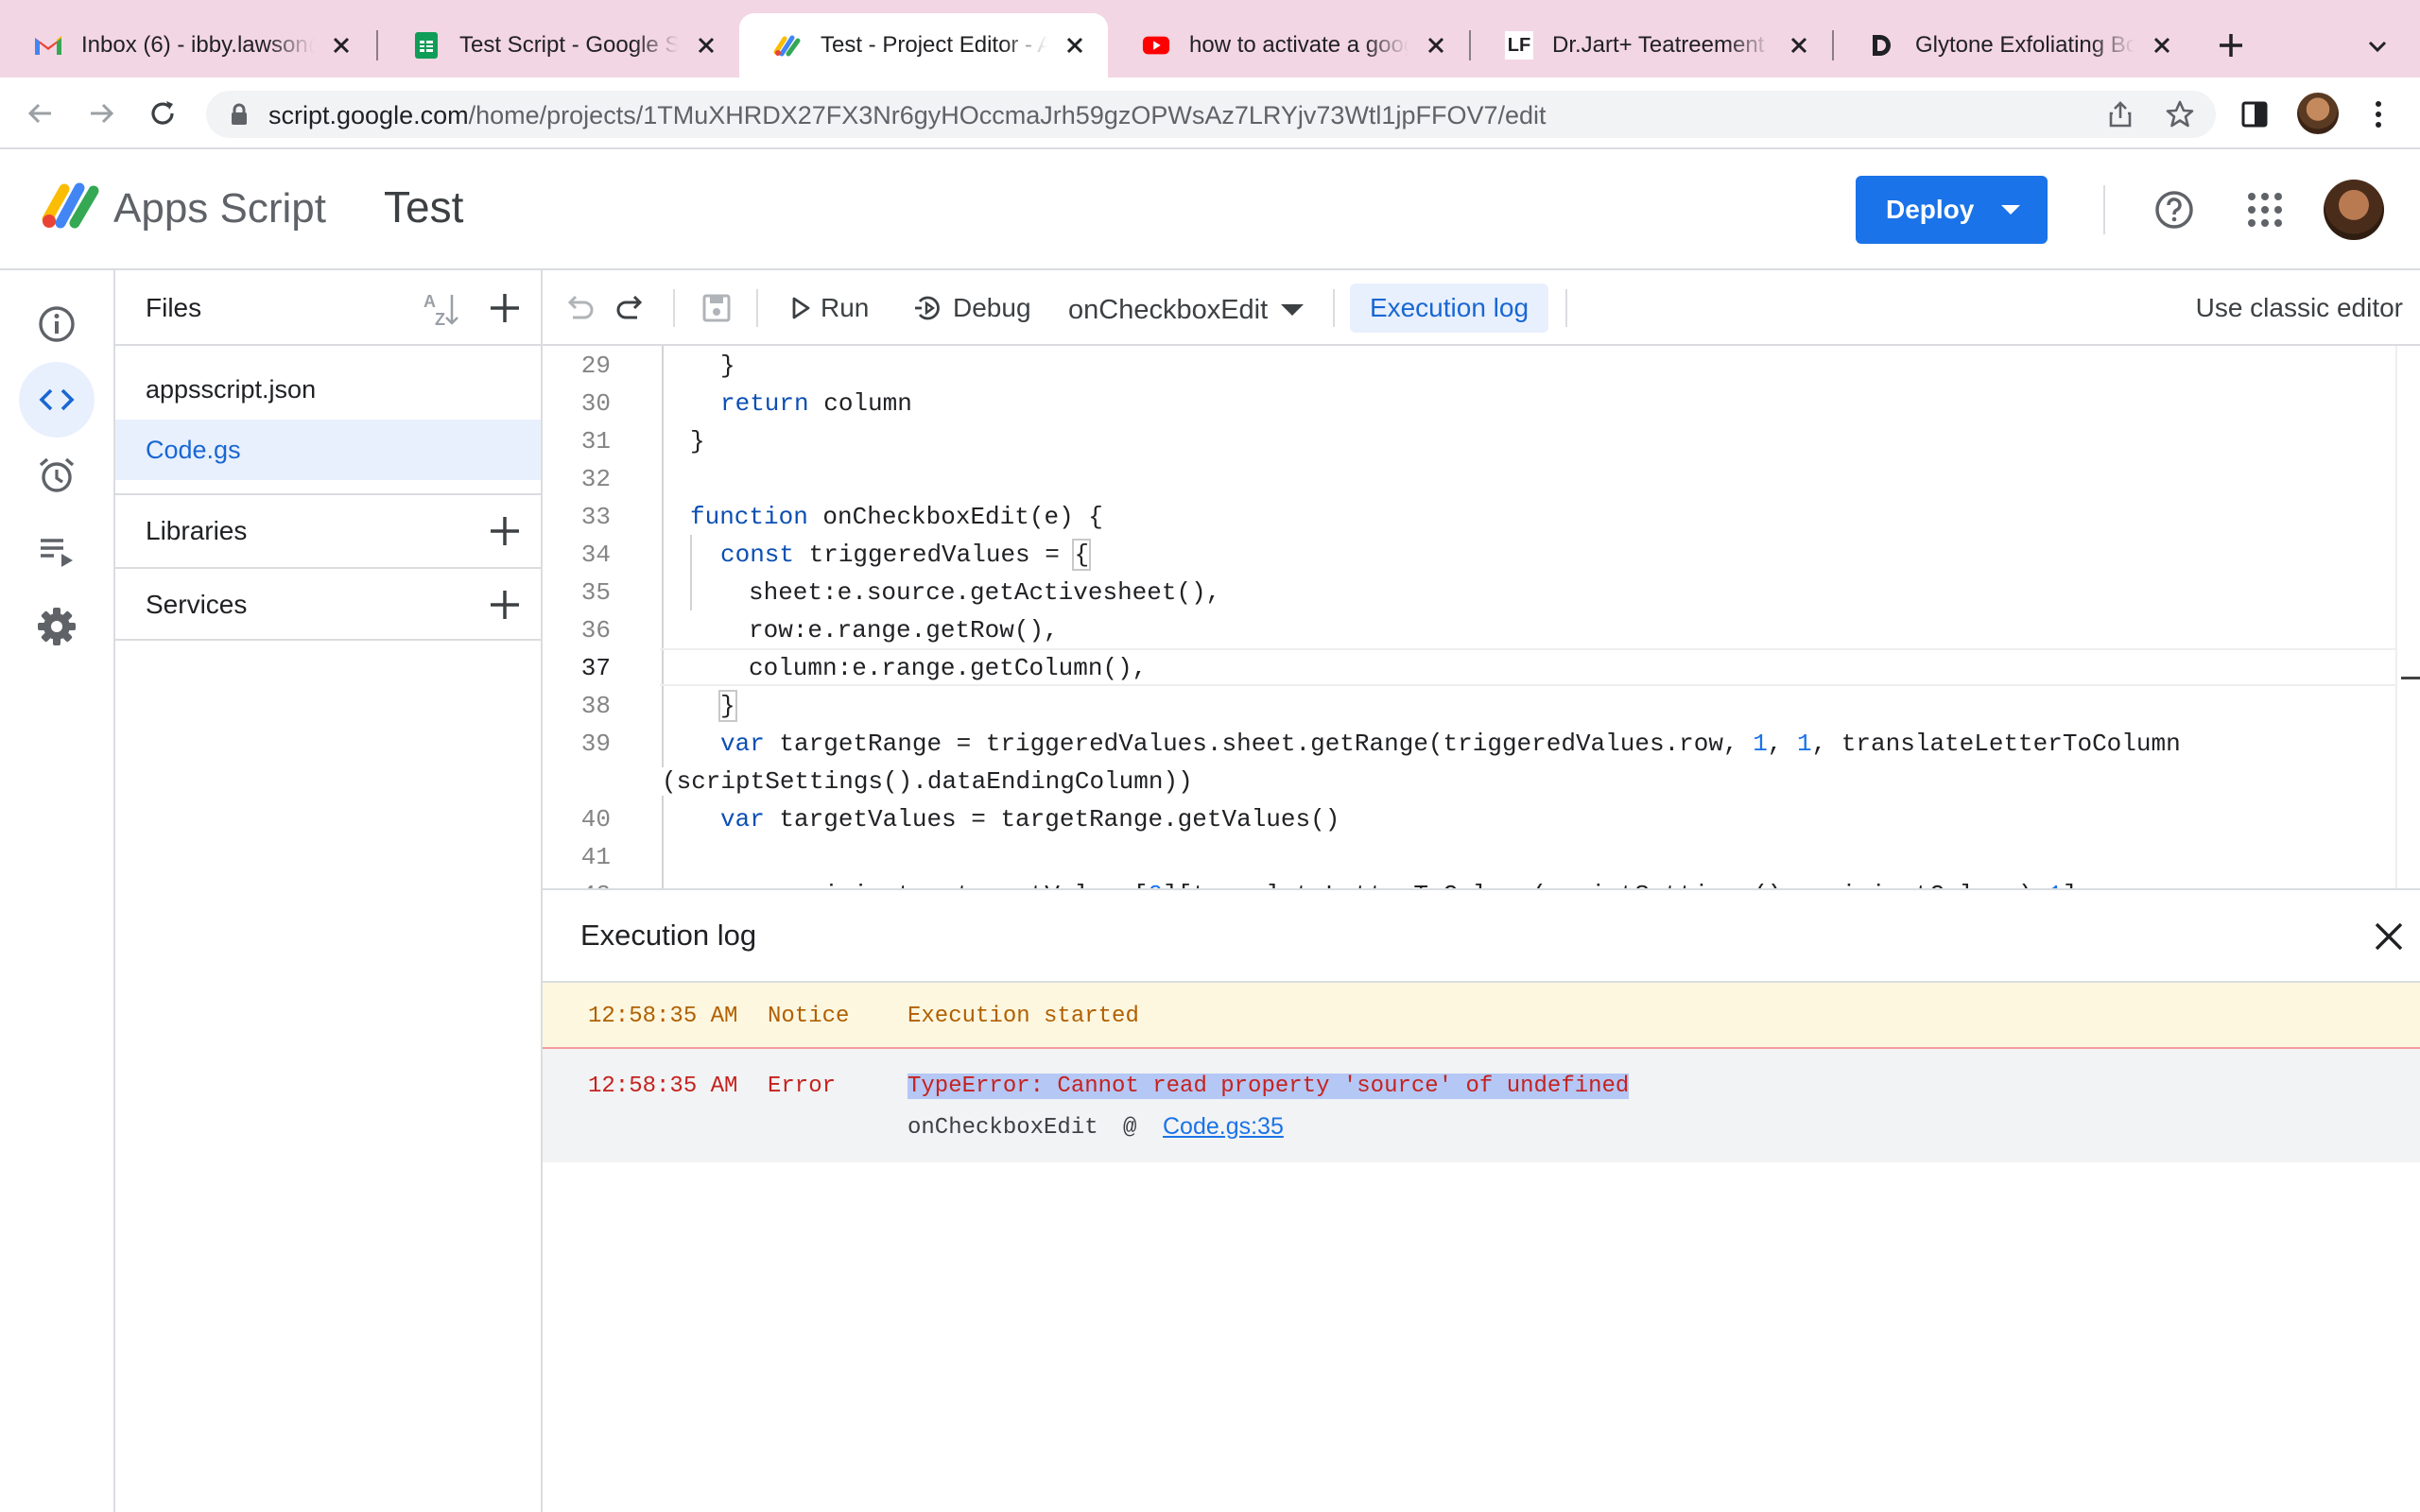 This screenshot has width=2420, height=1512. Describe the element at coordinates (48, 45) in the screenshot. I see `gmail-icon` at that location.